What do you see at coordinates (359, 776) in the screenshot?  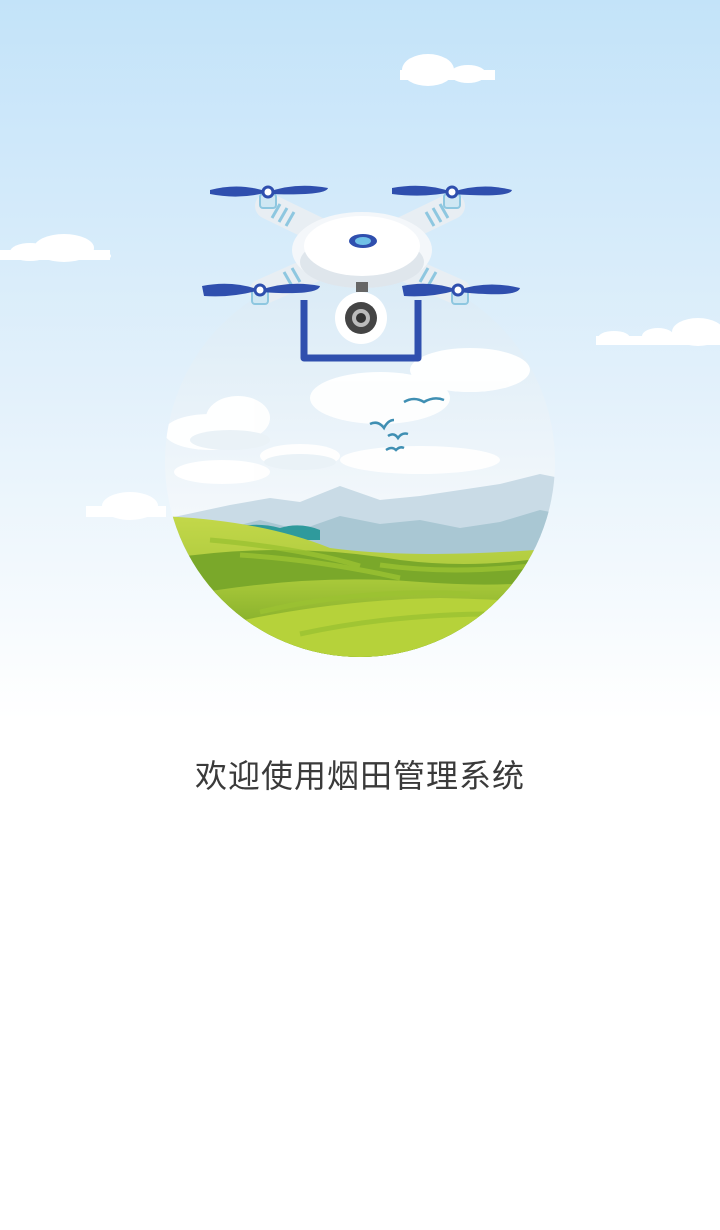 I see `welcome-title: 欢迎使用烟田管理系统` at bounding box center [359, 776].